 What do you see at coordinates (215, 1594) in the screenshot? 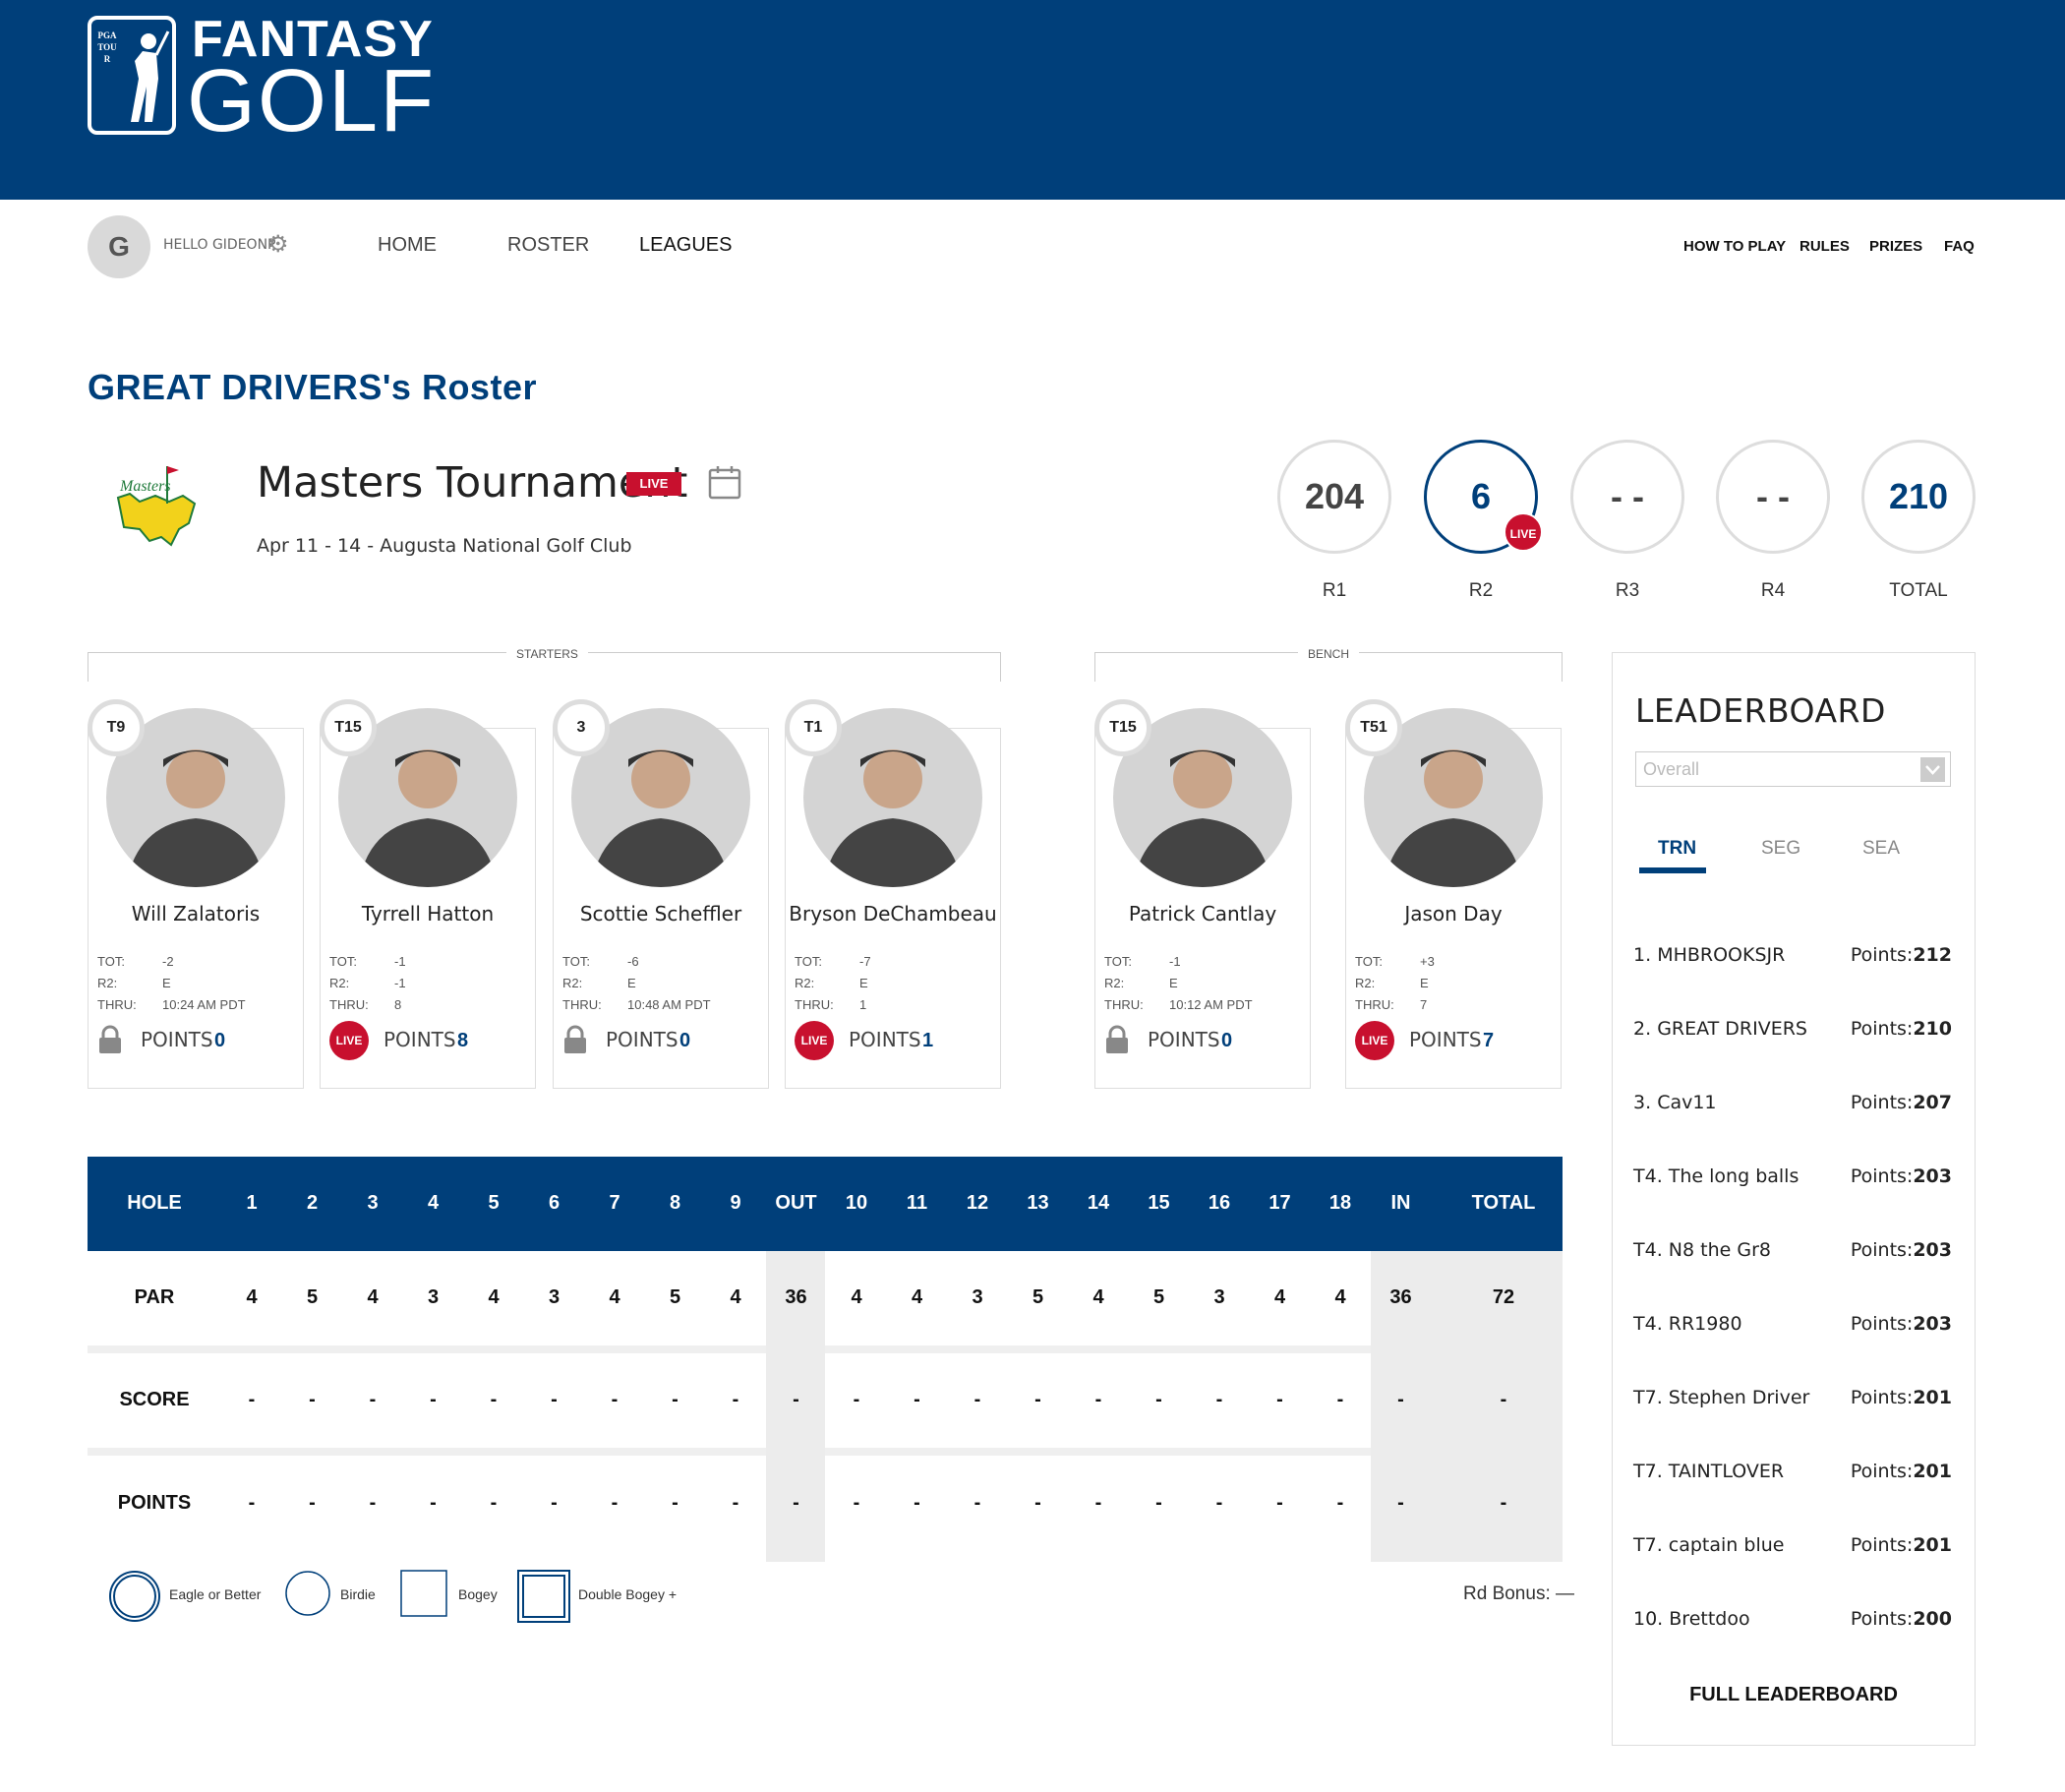
I see `eagle-legend-label: Eagle or Better` at bounding box center [215, 1594].